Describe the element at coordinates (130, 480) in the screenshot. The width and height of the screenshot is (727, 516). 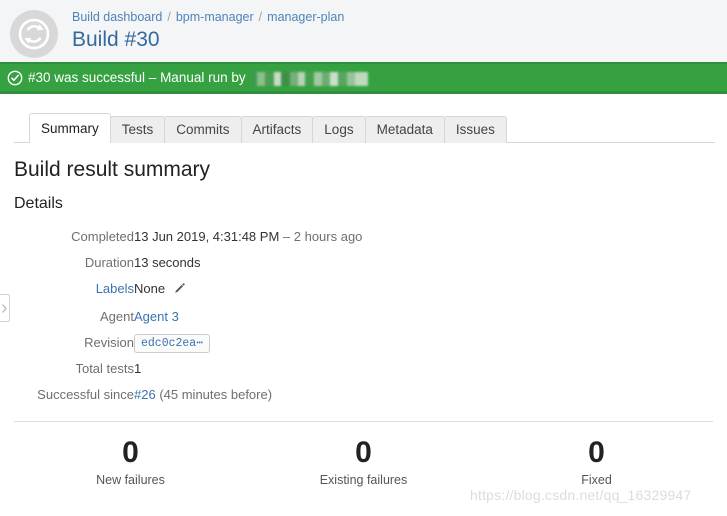
I see `stat-new-failures-label: New failures` at that location.